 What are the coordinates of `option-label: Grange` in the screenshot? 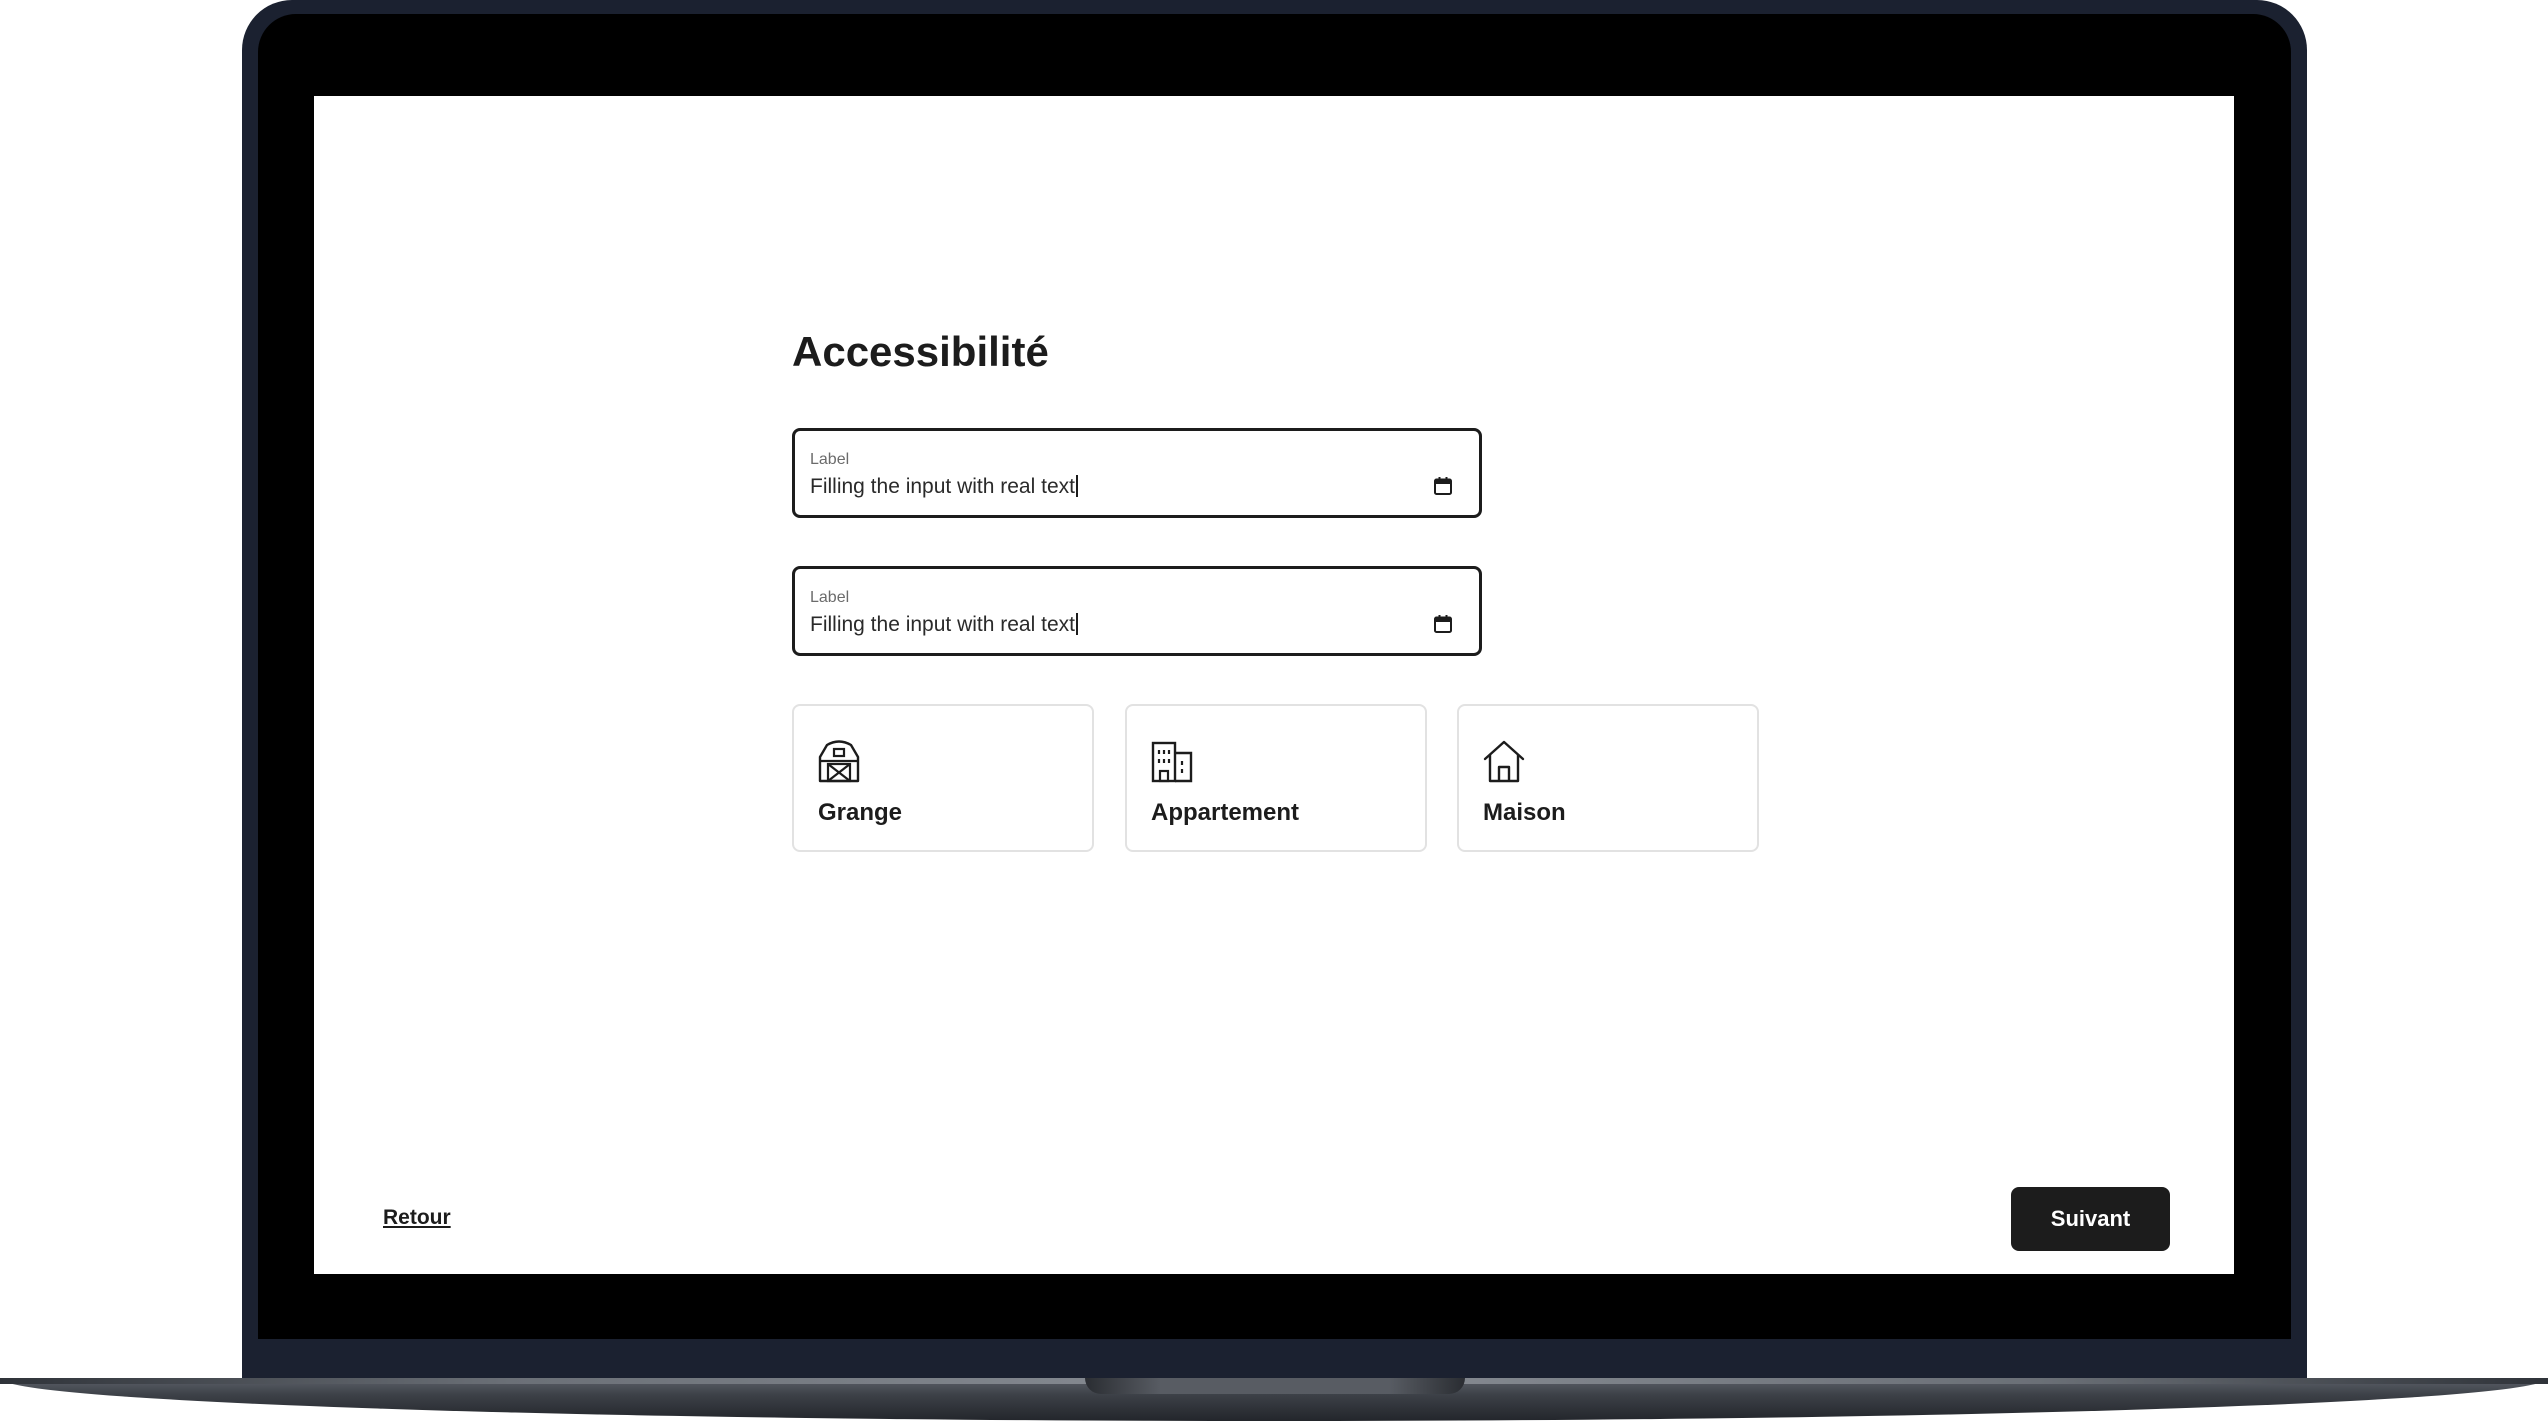 It's located at (860, 812).